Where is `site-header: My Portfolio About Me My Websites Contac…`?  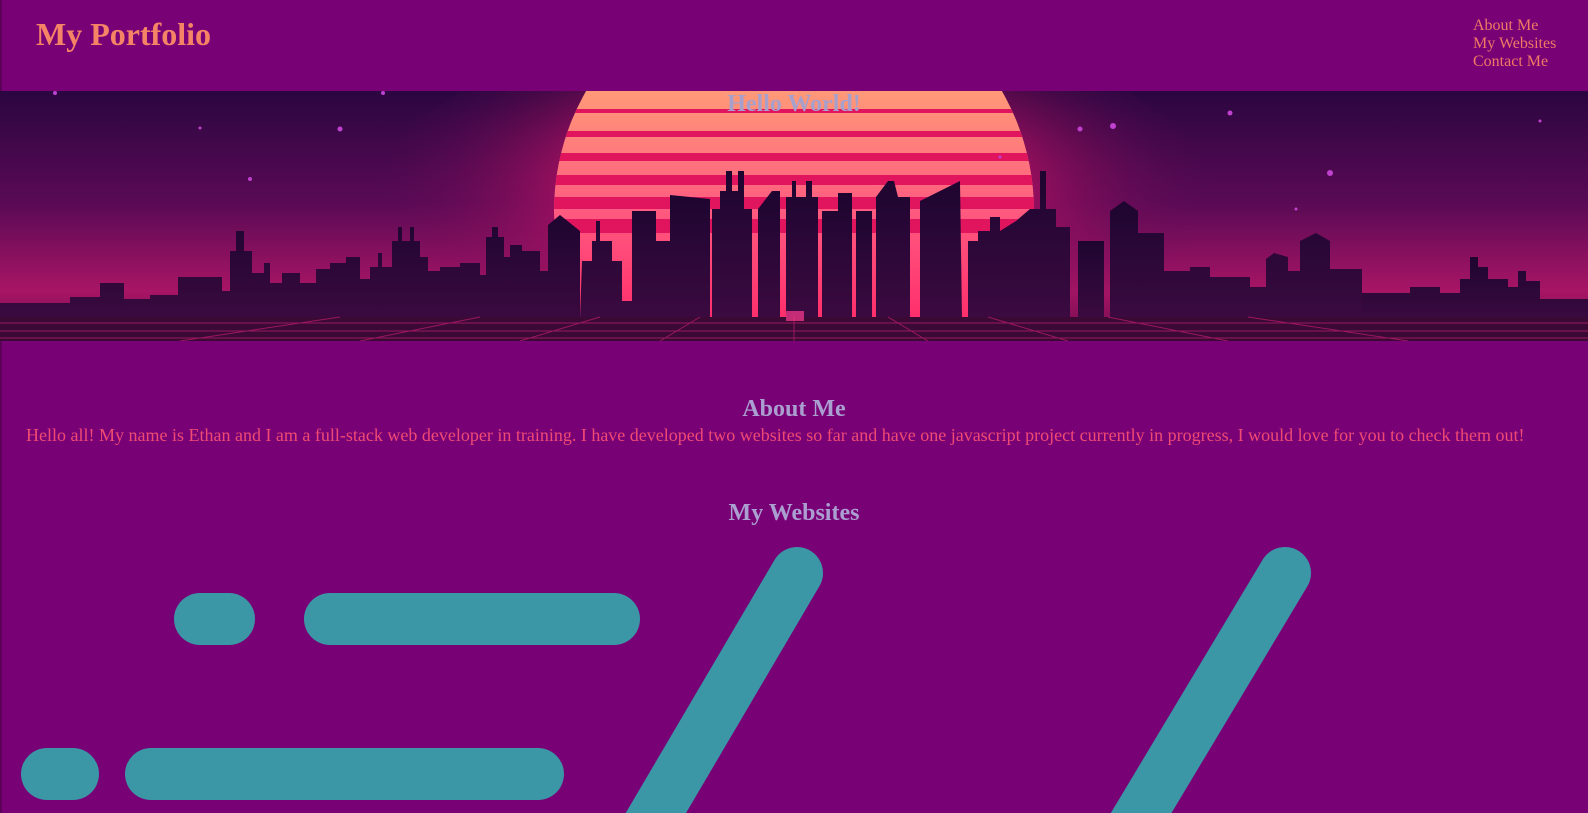
site-header: My Portfolio About Me My Websites Contac… is located at coordinates (794, 45).